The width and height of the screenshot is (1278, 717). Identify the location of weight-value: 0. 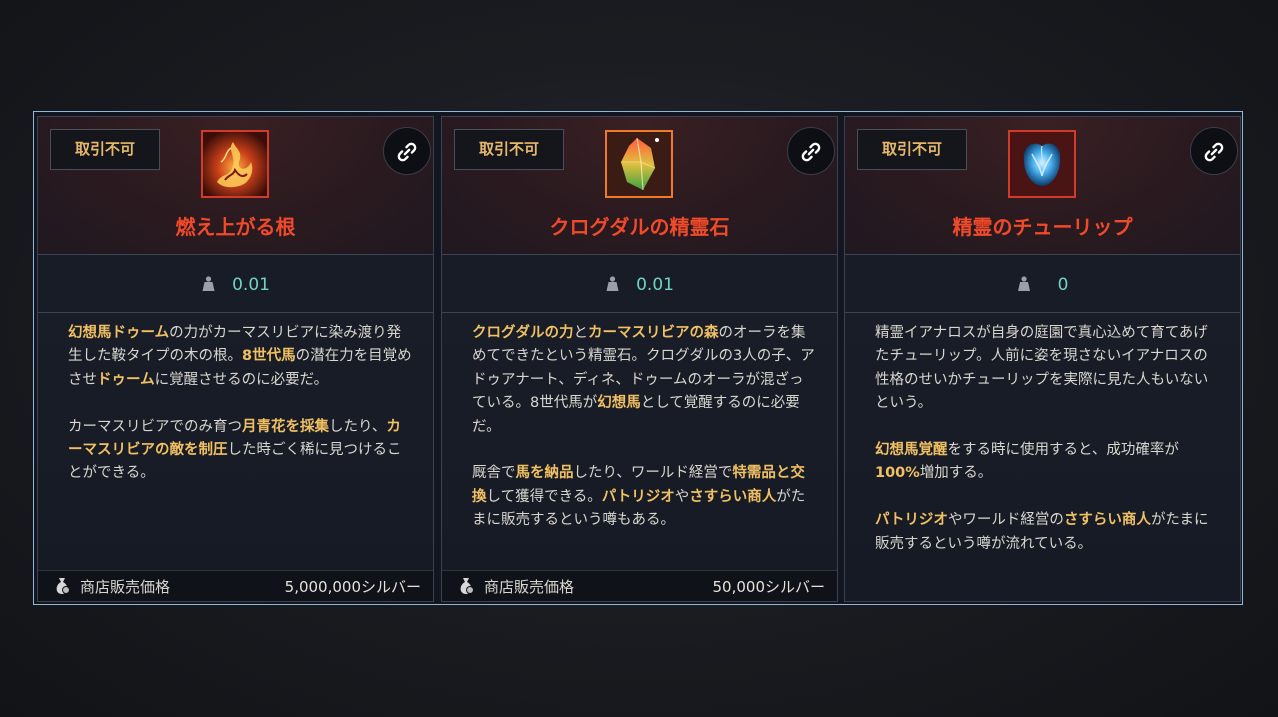
(1063, 284).